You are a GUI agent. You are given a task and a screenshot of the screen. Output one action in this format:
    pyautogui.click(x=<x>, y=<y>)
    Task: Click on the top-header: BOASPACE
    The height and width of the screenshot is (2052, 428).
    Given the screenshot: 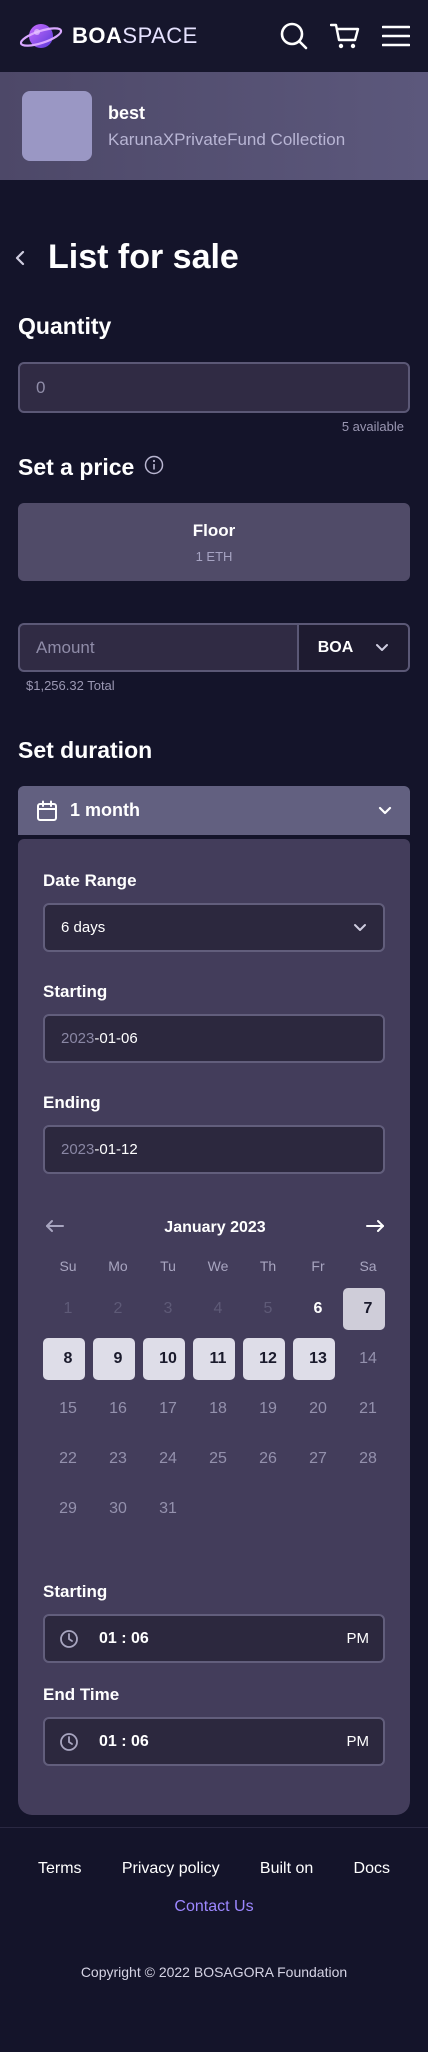 What is the action you would take?
    pyautogui.click(x=214, y=36)
    